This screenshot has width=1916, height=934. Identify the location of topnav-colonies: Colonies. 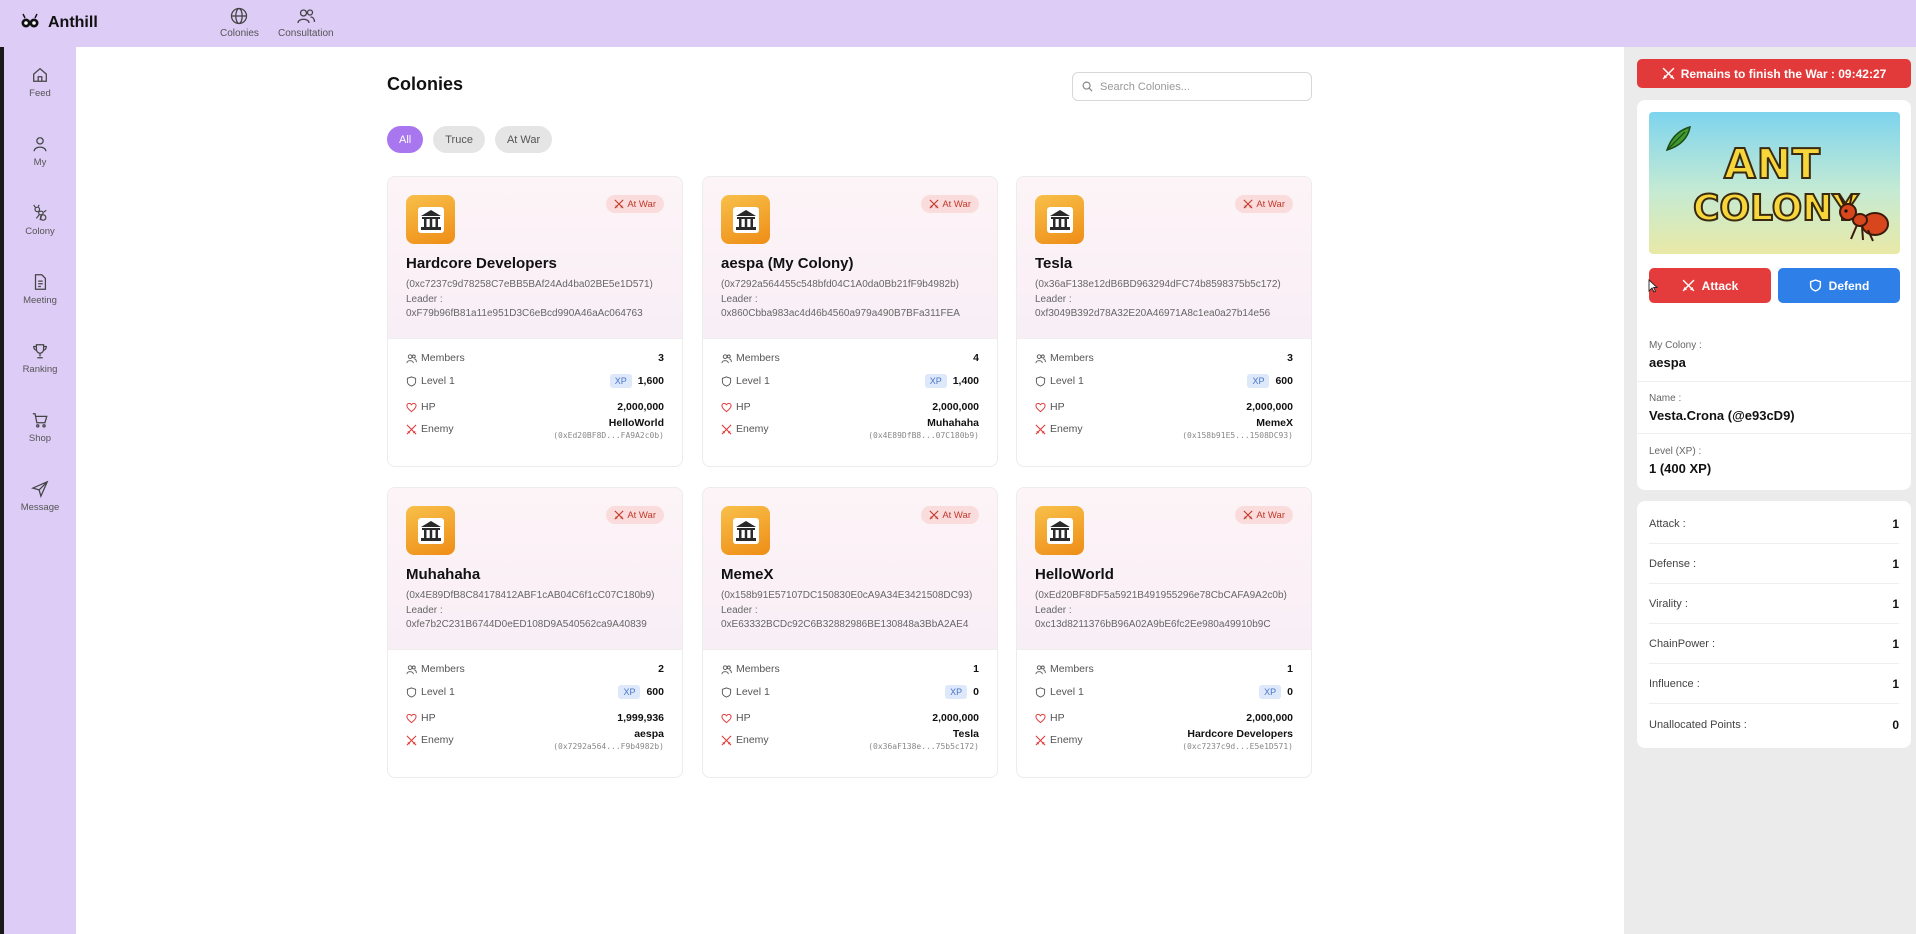
(239, 22).